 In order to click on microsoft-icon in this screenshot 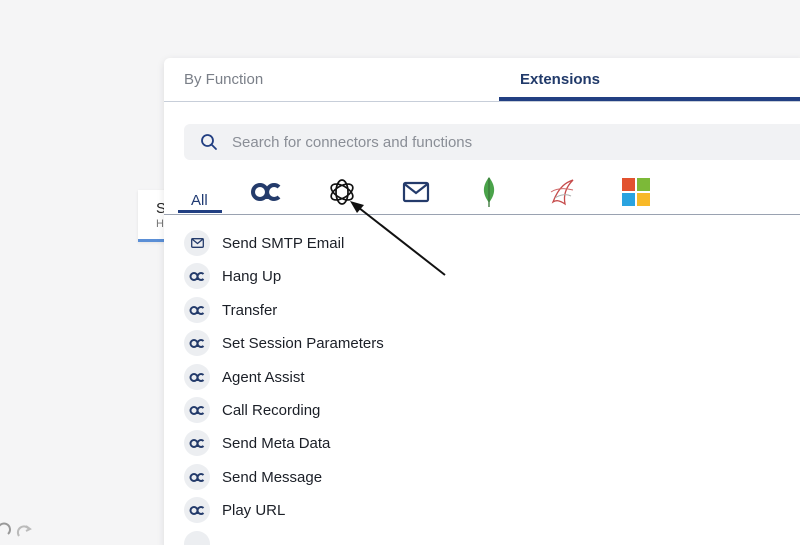, I will do `click(636, 192)`.